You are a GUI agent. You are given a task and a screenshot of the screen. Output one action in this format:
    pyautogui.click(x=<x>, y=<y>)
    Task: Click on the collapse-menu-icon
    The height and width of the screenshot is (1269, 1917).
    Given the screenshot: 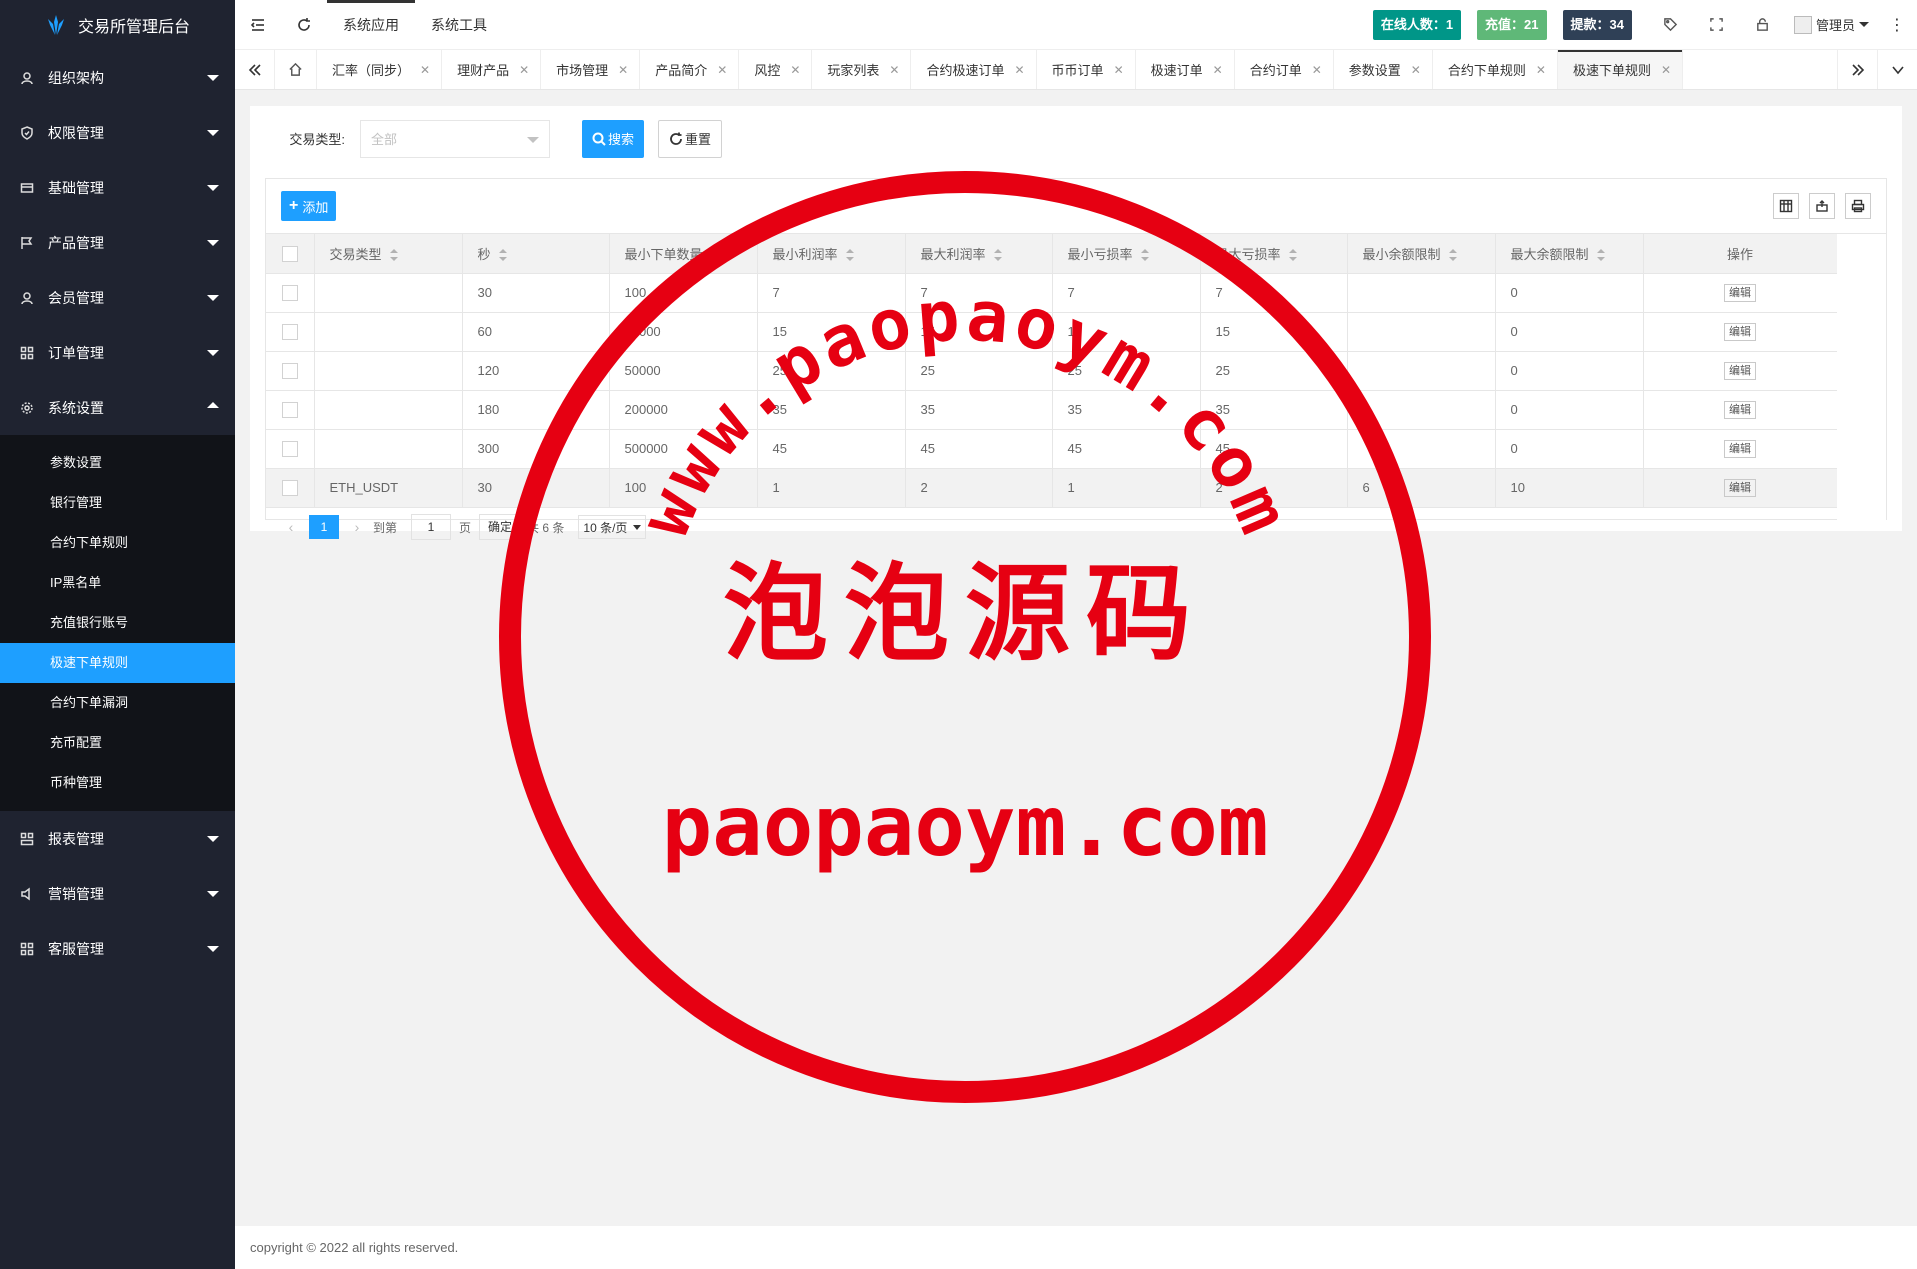 What is the action you would take?
    pyautogui.click(x=258, y=25)
    